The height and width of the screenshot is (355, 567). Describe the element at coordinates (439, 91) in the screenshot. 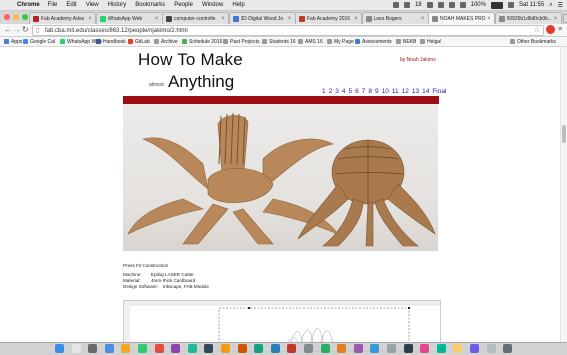

I see `page-link: Final` at that location.